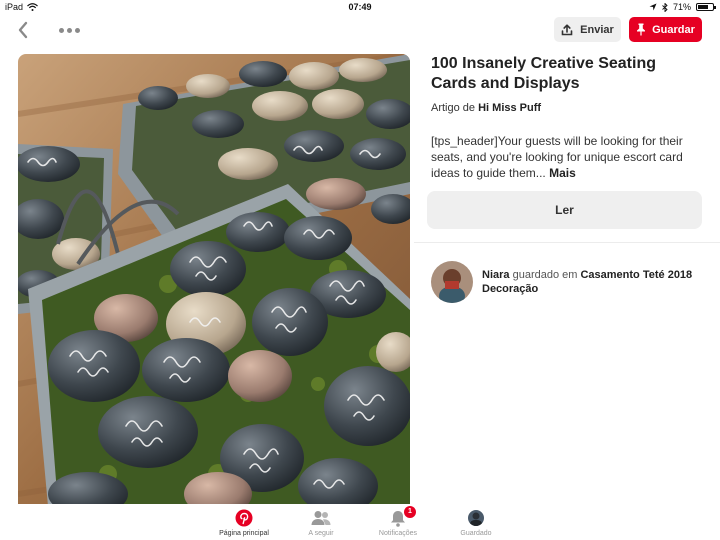  I want to click on top-bar: Enviar Guardar, so click(360, 30).